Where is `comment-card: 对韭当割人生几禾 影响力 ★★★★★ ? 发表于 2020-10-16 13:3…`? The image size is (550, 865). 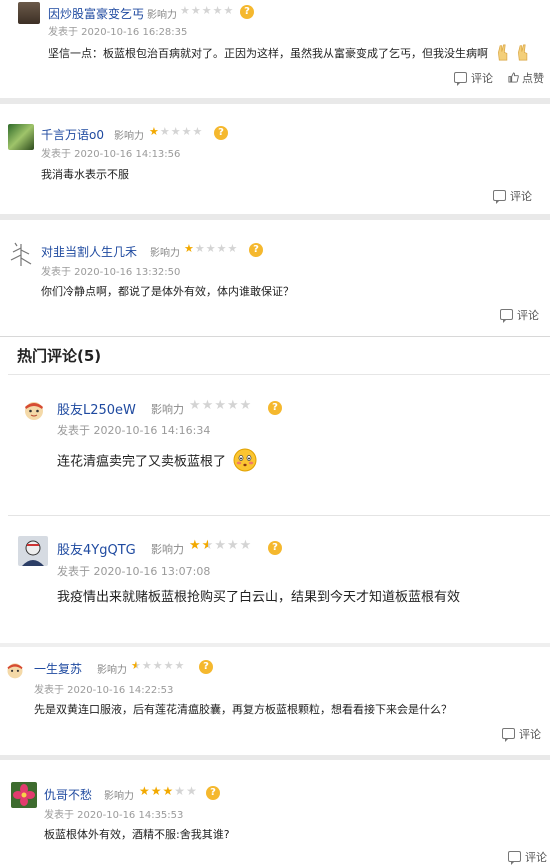
comment-card: 对韭当割人生几禾 影响力 ★★★★★ ? 发表于 2020-10-16 13:3… is located at coordinates (275, 277).